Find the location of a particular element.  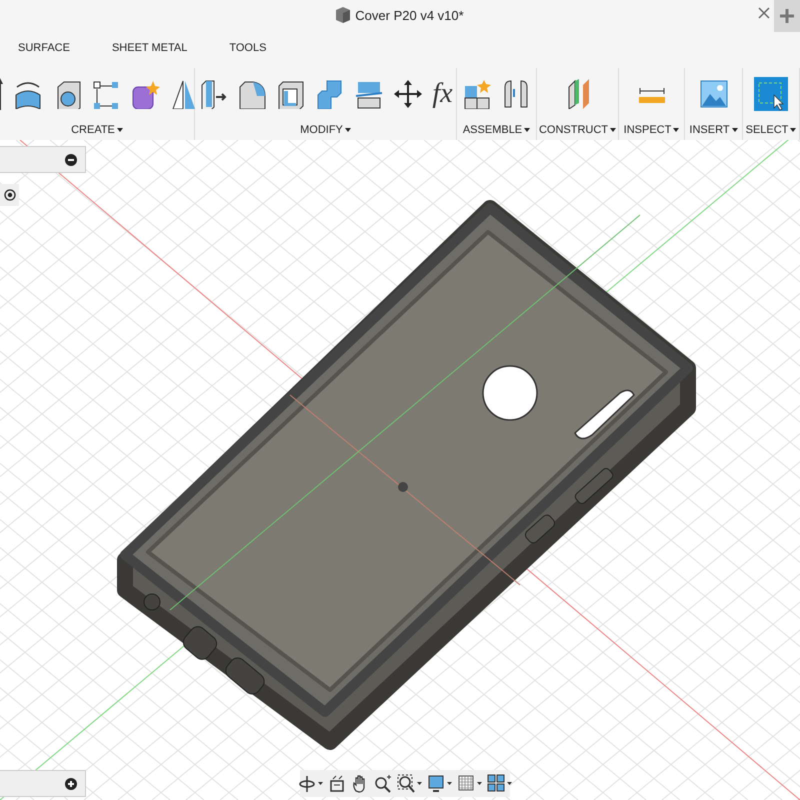

revolve-icon is located at coordinates (27, 94).